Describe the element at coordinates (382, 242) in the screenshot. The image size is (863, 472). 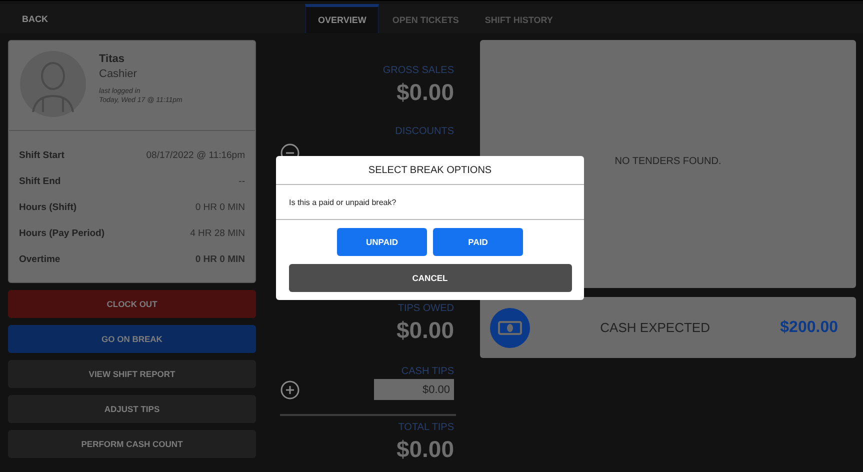
I see `dialog-button: UNPAID` at that location.